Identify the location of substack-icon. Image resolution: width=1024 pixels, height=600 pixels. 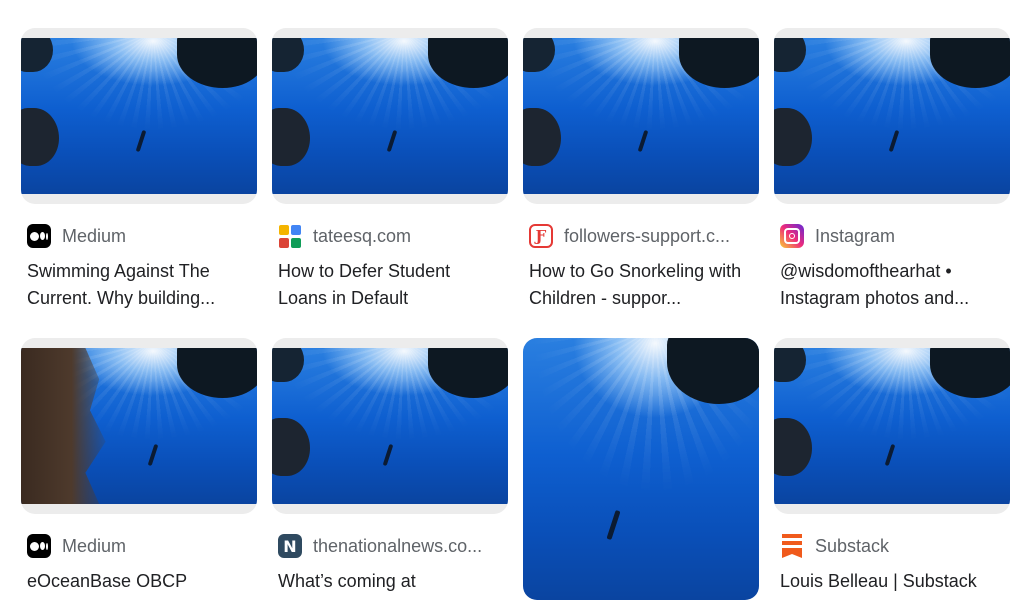
(792, 546).